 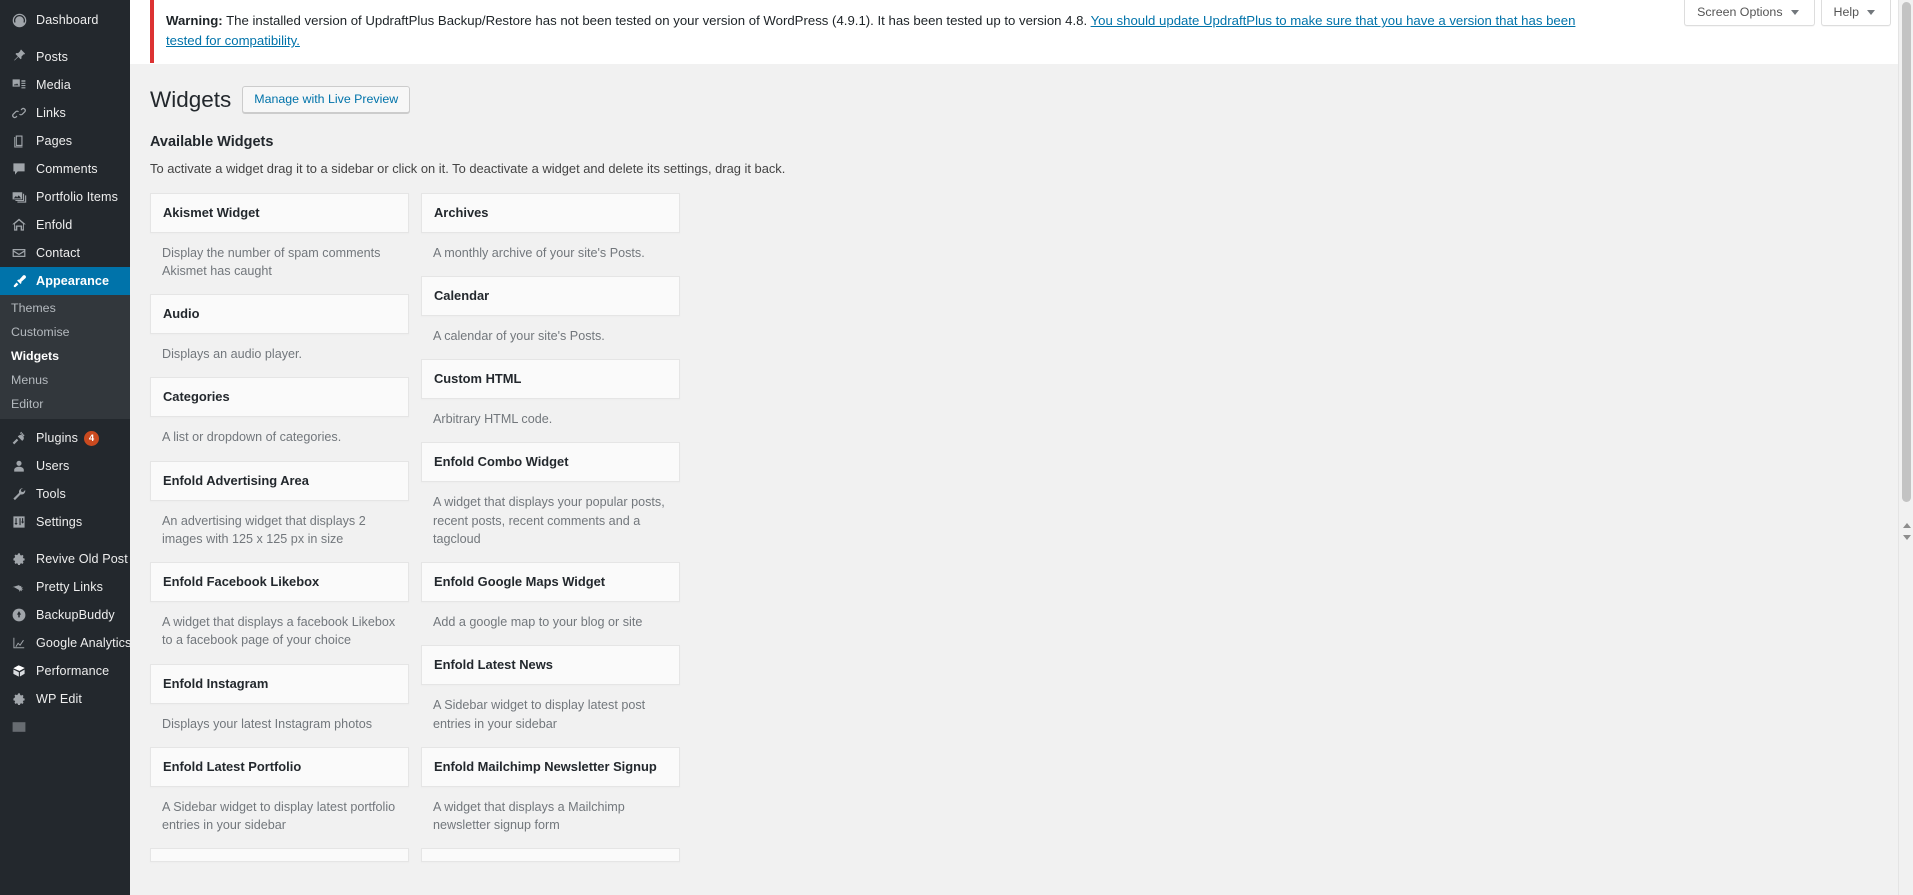 I want to click on sidebar-item-contact: Contact, so click(x=65, y=253).